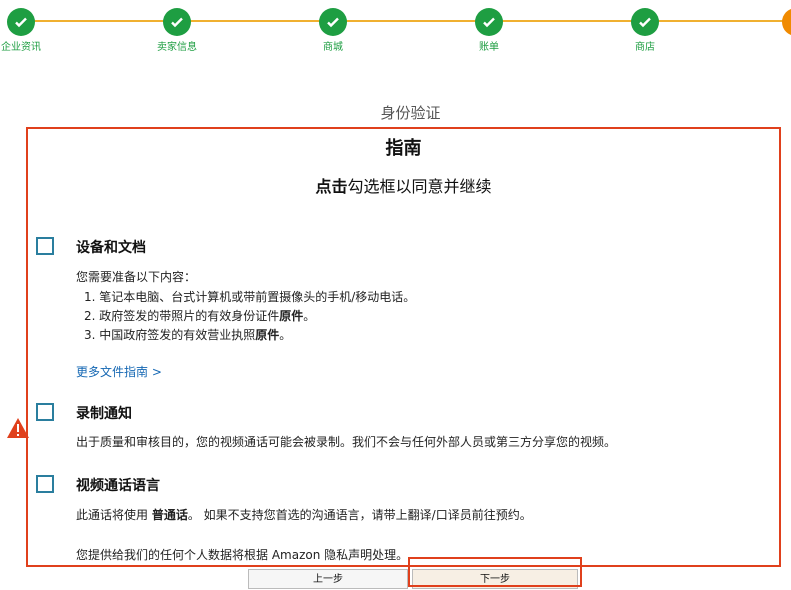  Describe the element at coordinates (309, 316) in the screenshot. I see `devices-item-2-suffix: 。` at that location.